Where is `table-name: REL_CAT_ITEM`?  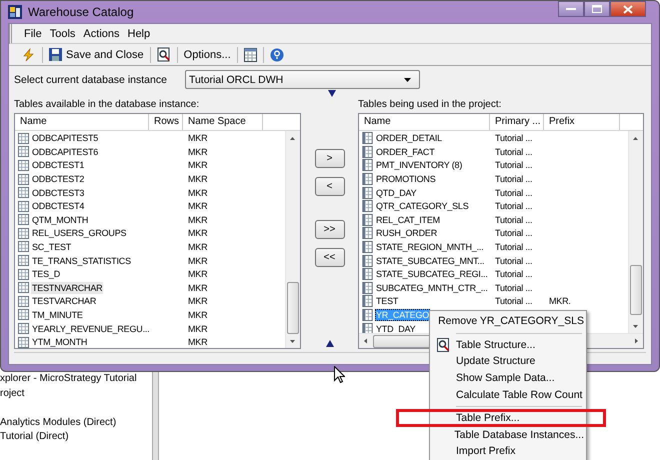
table-name: REL_CAT_ITEM is located at coordinates (408, 220).